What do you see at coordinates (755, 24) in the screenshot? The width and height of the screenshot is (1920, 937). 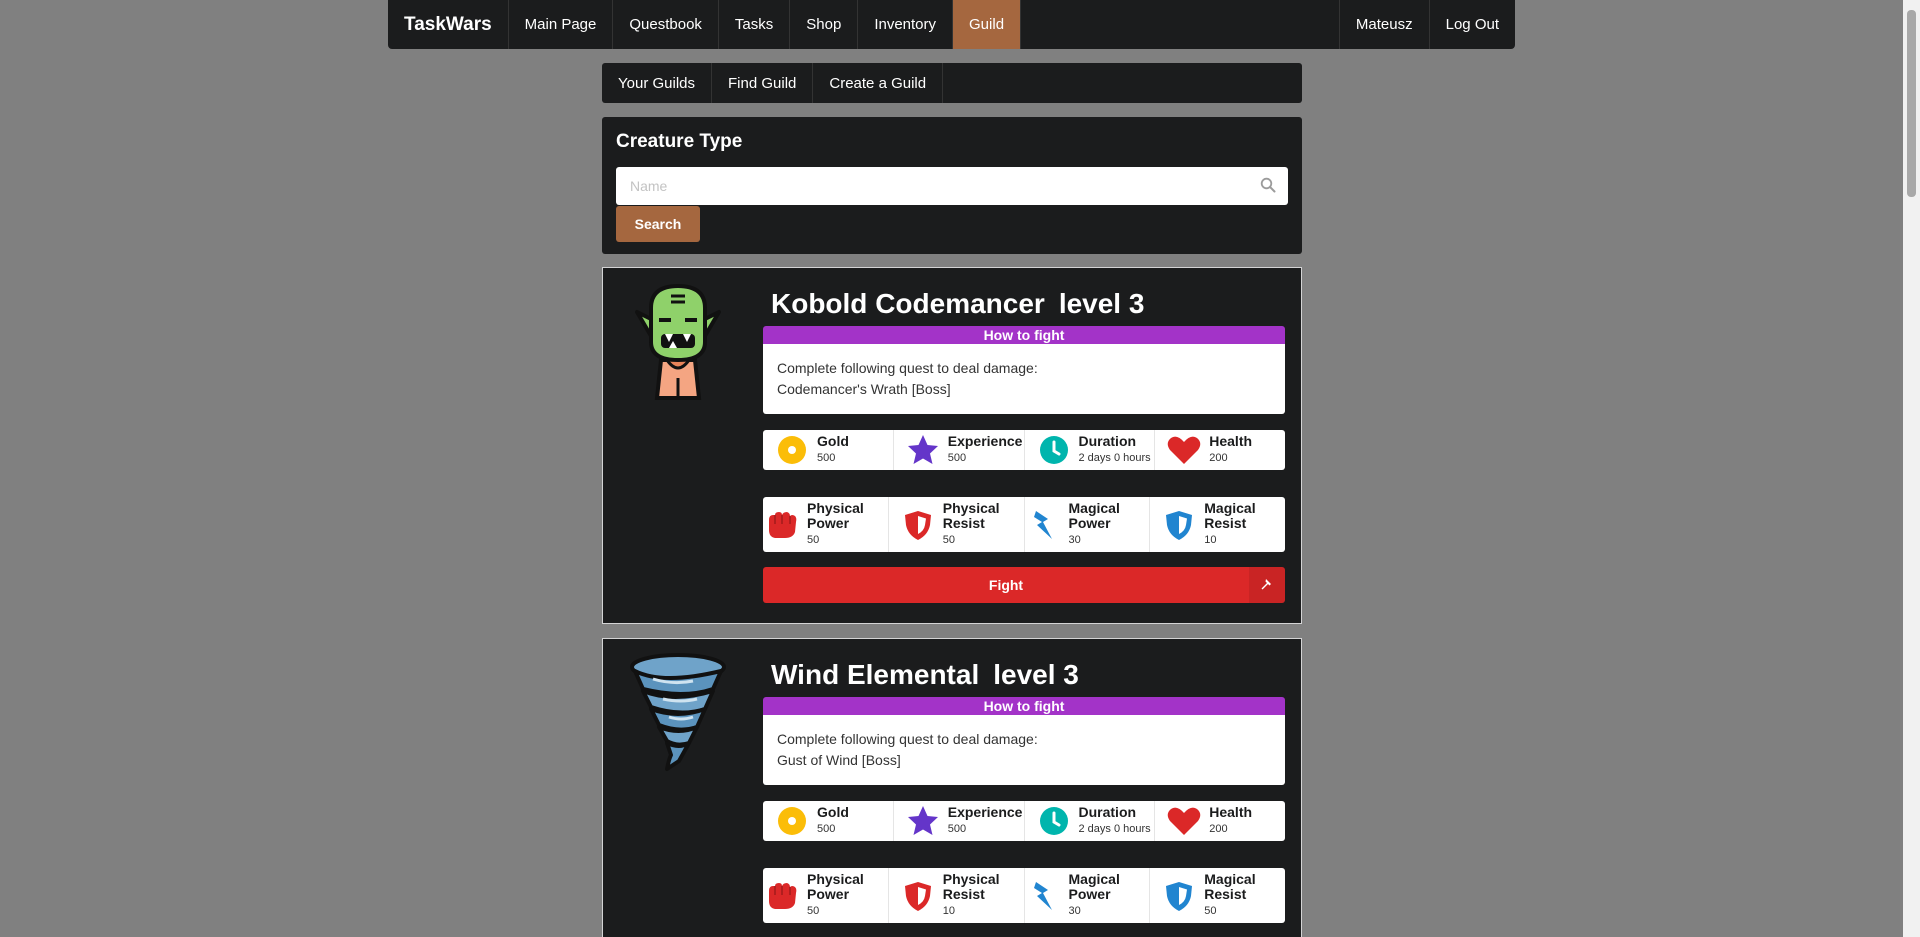 I see `nav-item-tasks: Tasks` at bounding box center [755, 24].